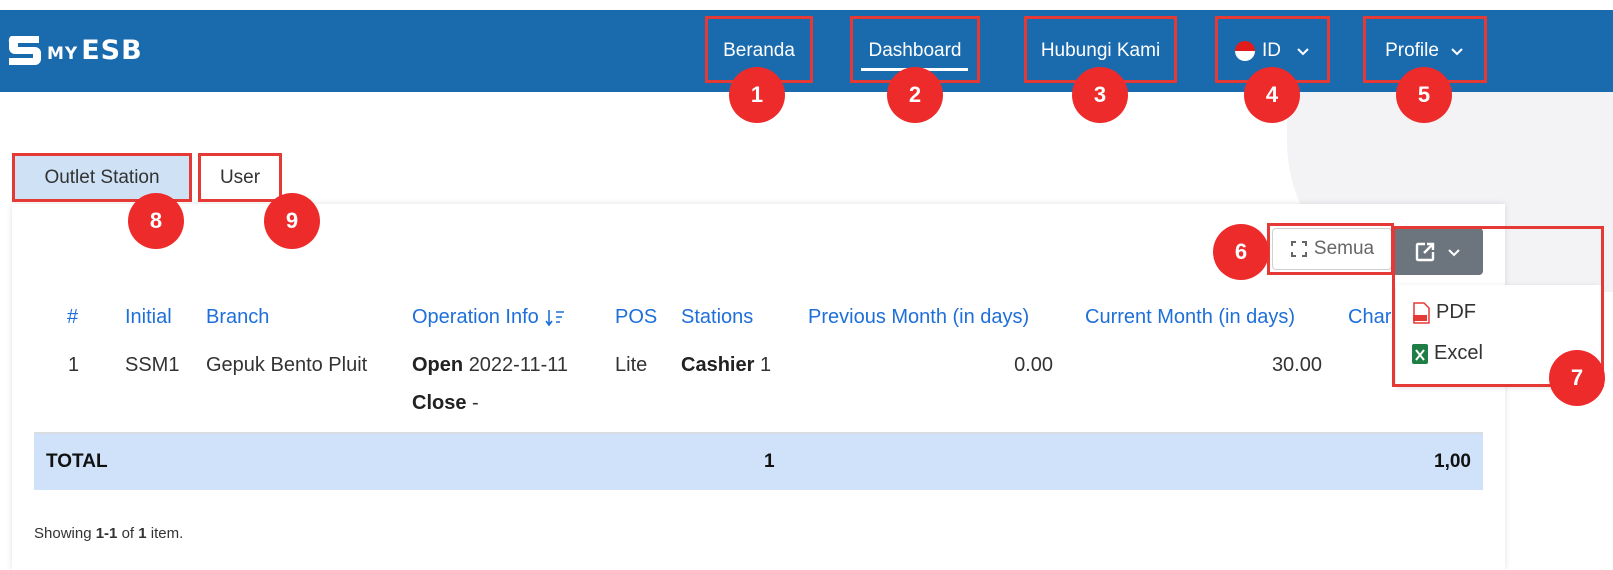 The image size is (1613, 570). I want to click on export-excel-option: Excel, so click(1447, 353).